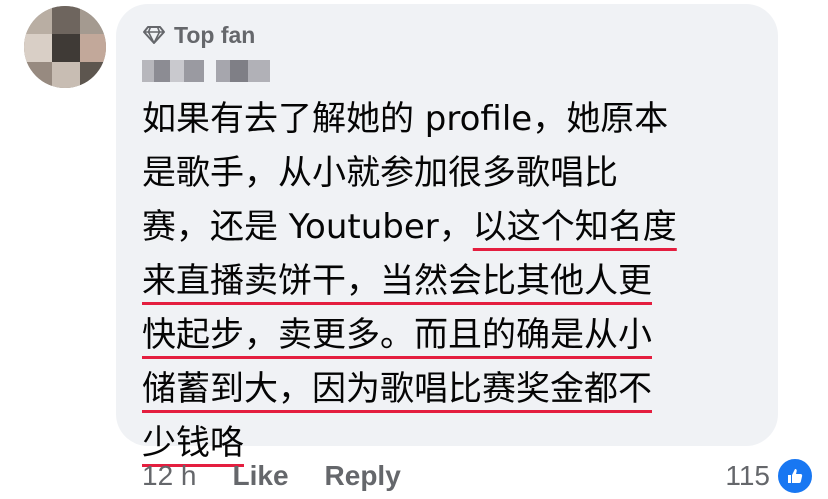 The height and width of the screenshot is (499, 828). Describe the element at coordinates (405, 119) in the screenshot. I see `comment-line: 如果有去了解她的 profile，她原本` at that location.